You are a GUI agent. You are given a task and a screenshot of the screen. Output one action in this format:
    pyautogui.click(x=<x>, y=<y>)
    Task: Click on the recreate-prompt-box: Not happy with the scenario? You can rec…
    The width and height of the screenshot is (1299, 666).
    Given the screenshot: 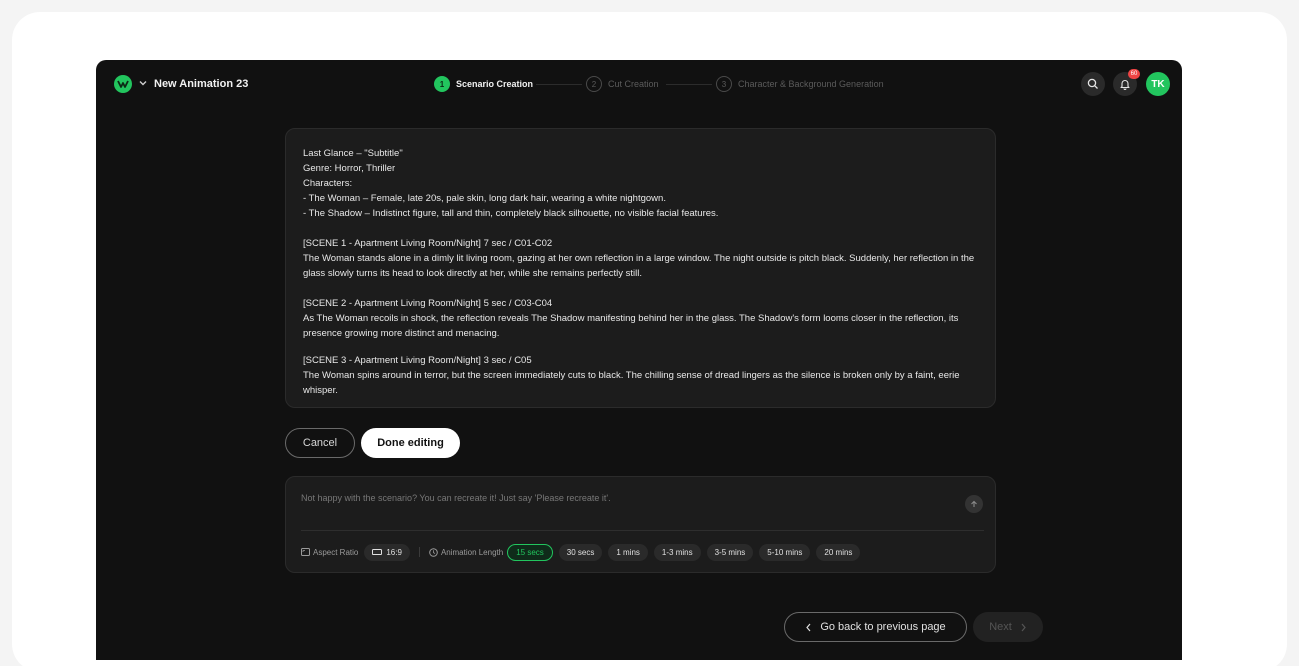 What is the action you would take?
    pyautogui.click(x=640, y=524)
    